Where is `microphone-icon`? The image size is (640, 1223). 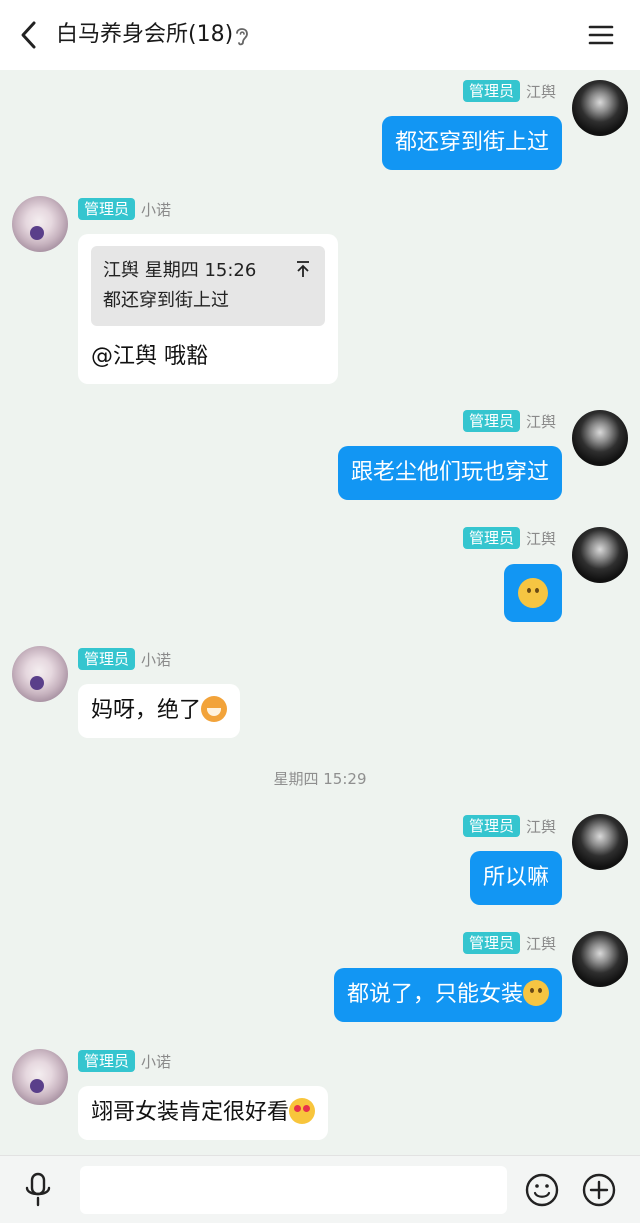 microphone-icon is located at coordinates (38, 1189).